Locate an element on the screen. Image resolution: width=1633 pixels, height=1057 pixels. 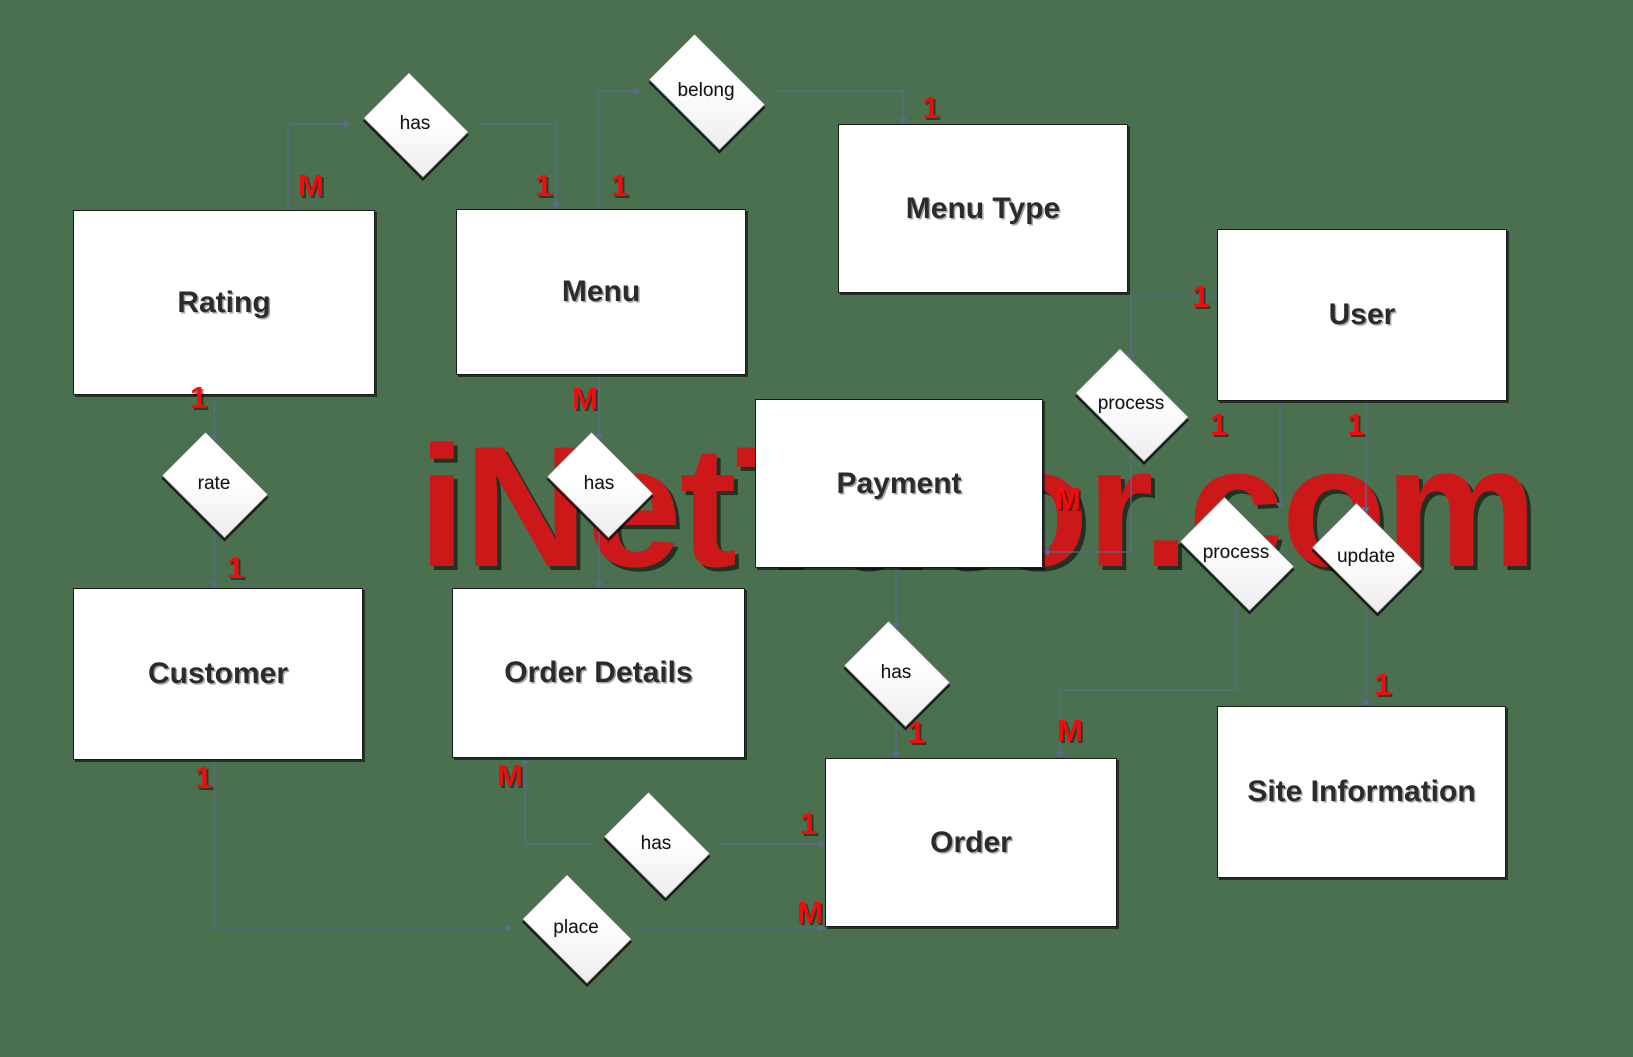
relationship-label-customer_order_place: place is located at coordinates (576, 927).